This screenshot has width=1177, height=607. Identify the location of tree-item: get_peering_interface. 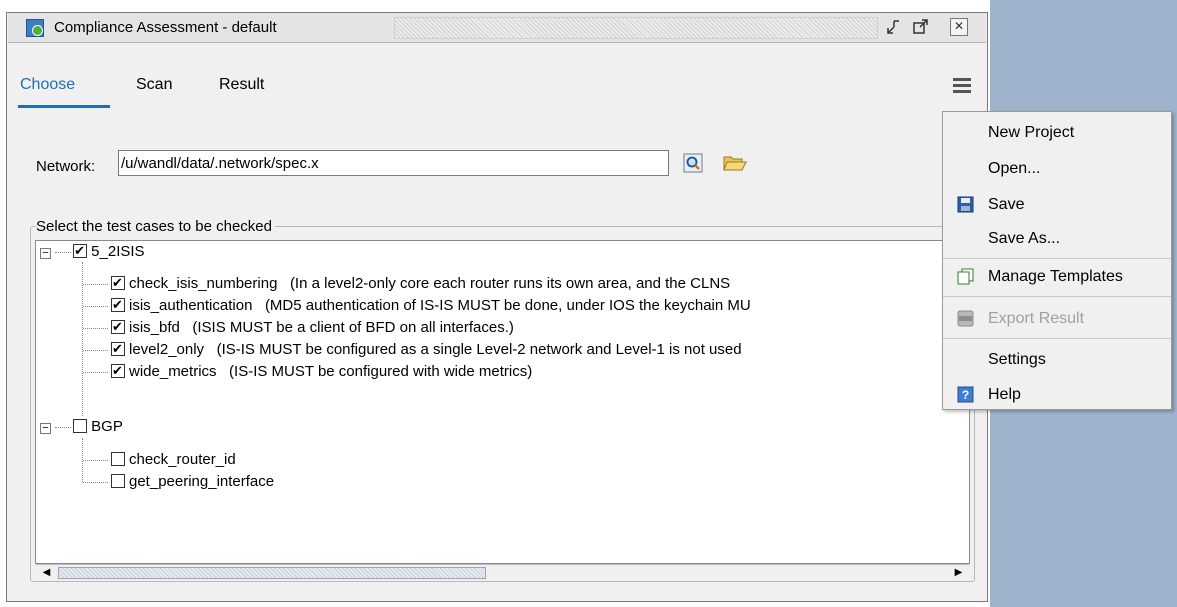
(192, 482).